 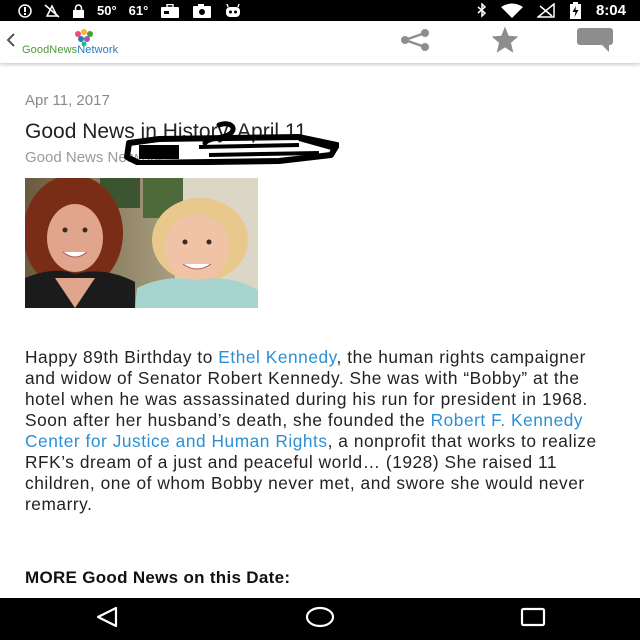 I want to click on comment-button, so click(x=595, y=42).